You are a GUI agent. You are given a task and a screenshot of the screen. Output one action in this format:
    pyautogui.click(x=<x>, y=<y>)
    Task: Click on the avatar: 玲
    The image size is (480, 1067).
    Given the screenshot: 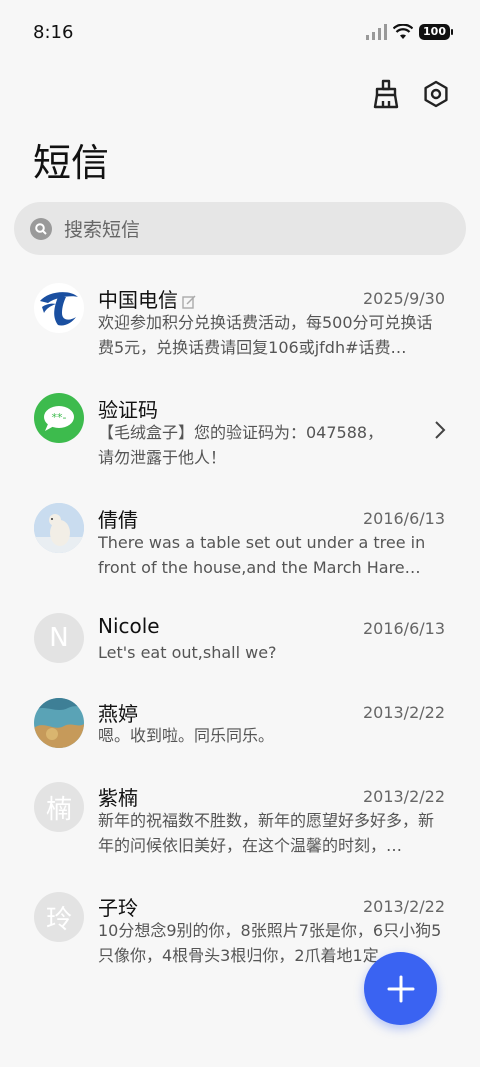 What is the action you would take?
    pyautogui.click(x=59, y=917)
    